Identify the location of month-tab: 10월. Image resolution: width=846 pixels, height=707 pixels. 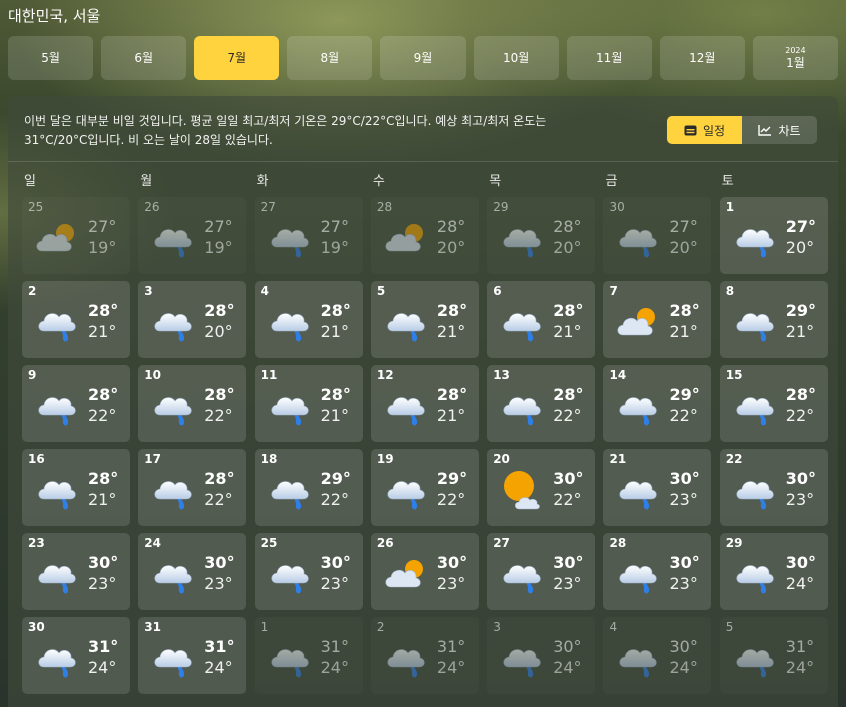
(516, 58).